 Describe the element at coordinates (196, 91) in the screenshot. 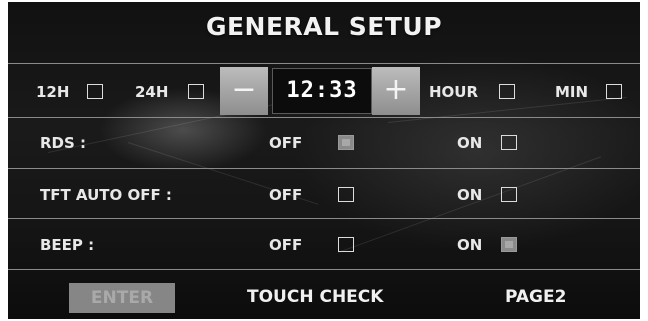

I see `format-24h-checkbox` at that location.